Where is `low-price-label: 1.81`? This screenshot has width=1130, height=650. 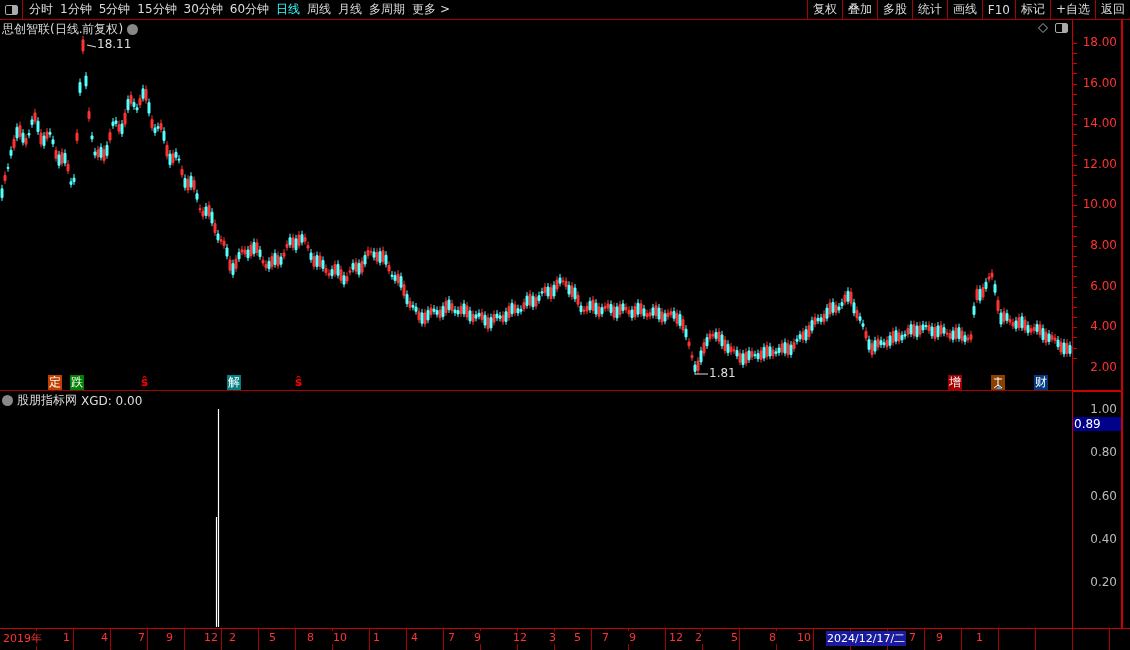
low-price-label: 1.81 is located at coordinates (722, 373).